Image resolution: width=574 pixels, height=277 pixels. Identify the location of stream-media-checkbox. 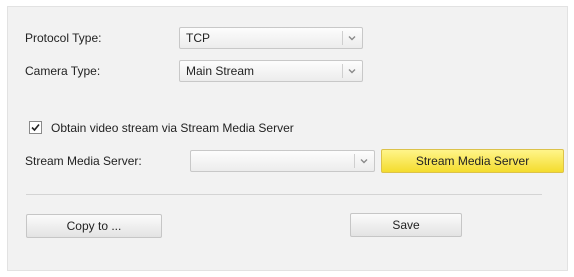
(35, 127).